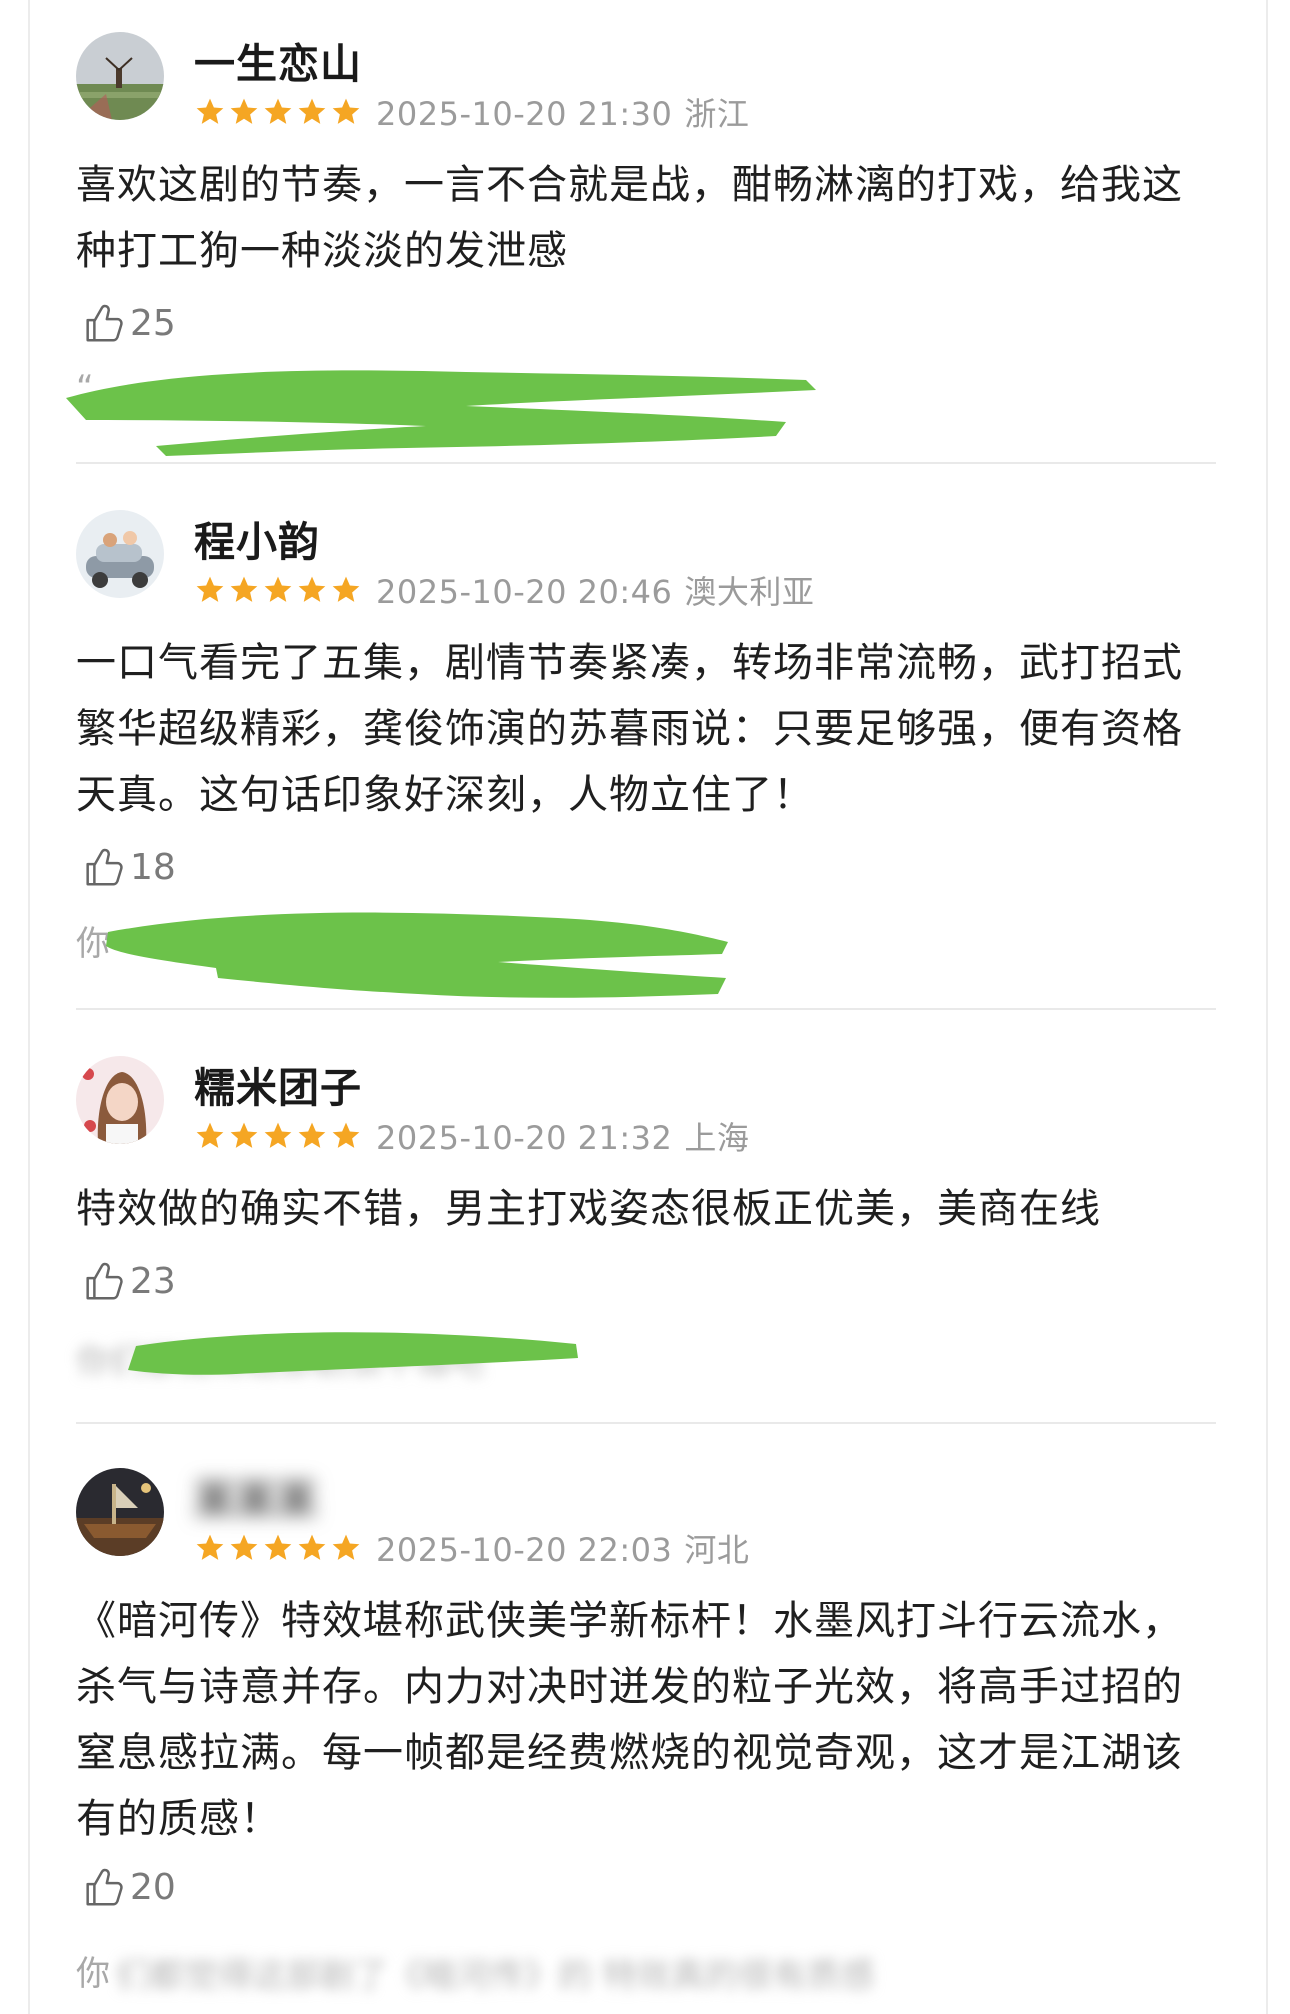 This screenshot has height=2014, width=1290. I want to click on cartoon-car-avatar, so click(120, 554).